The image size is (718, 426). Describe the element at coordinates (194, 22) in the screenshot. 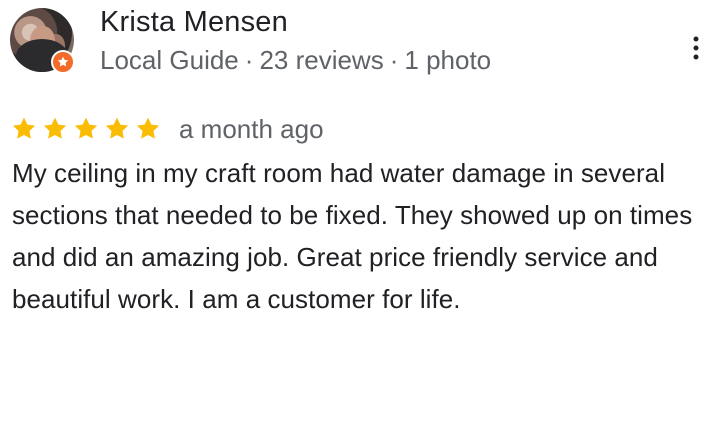

I see `reviewer-name: Krista Mensen` at that location.